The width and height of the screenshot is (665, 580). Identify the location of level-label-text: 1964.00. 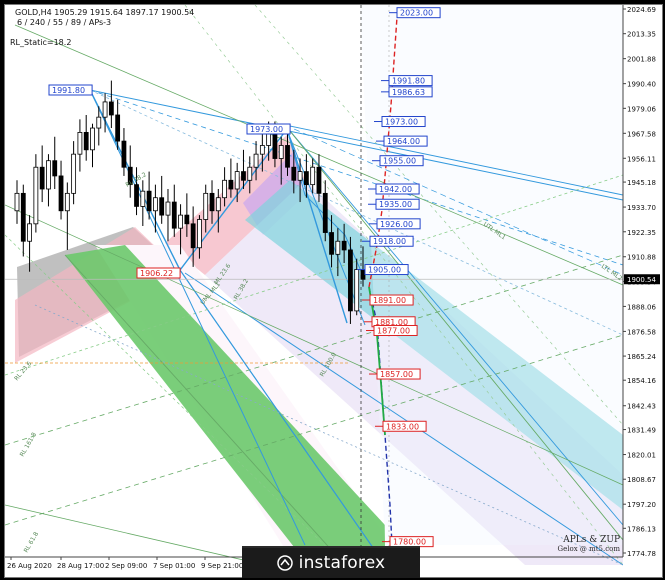
(403, 141).